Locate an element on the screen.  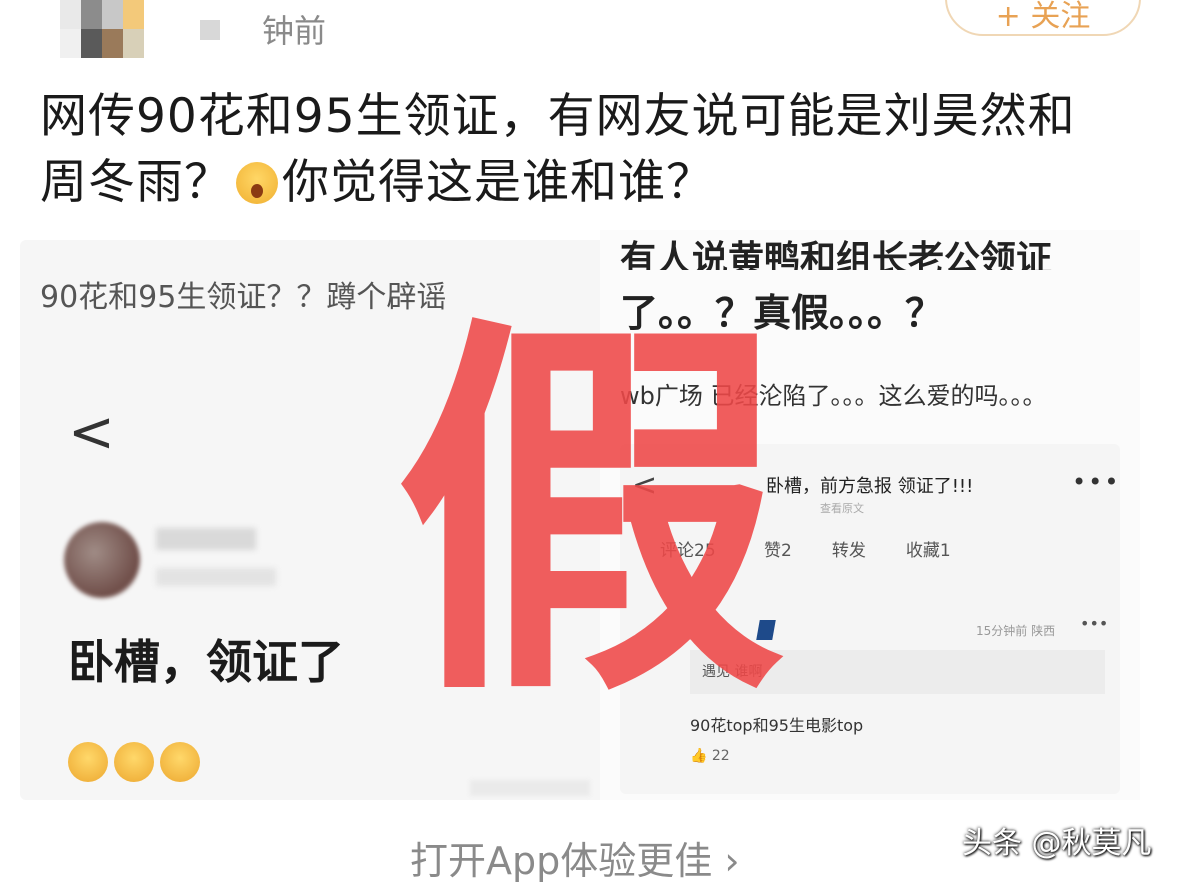
watermark: 头条 @秋莫凡 is located at coordinates (1057, 843).